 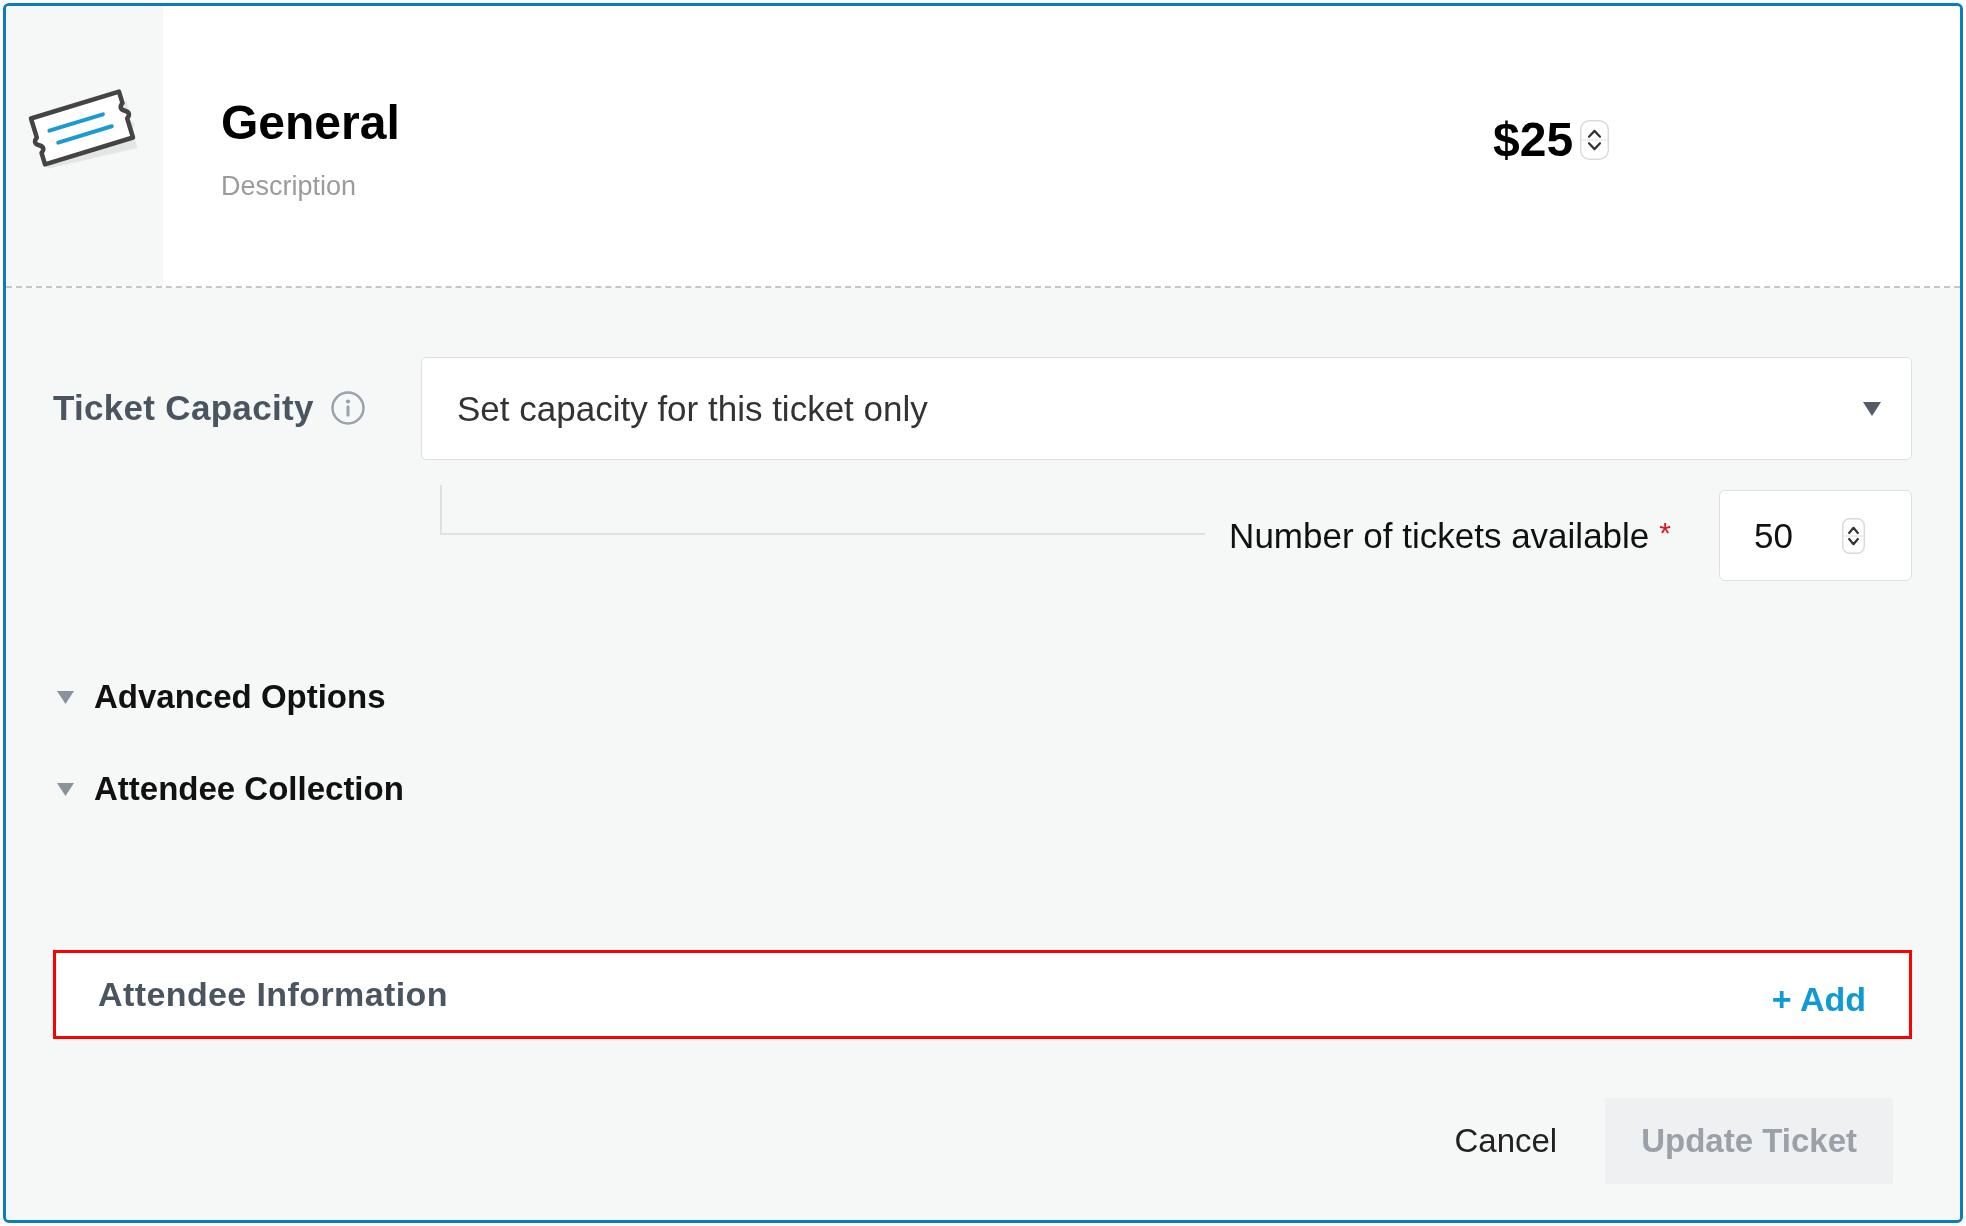 I want to click on required-mark: *, so click(x=1665, y=533).